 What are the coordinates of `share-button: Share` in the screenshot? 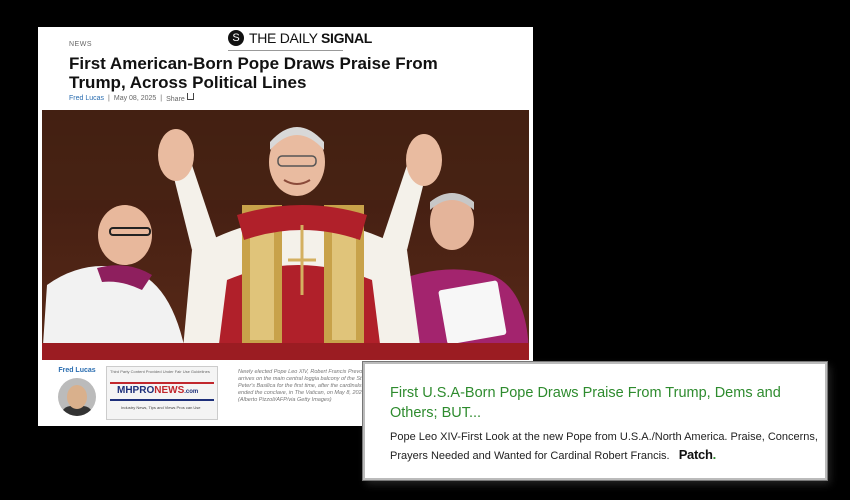 It's located at (180, 98).